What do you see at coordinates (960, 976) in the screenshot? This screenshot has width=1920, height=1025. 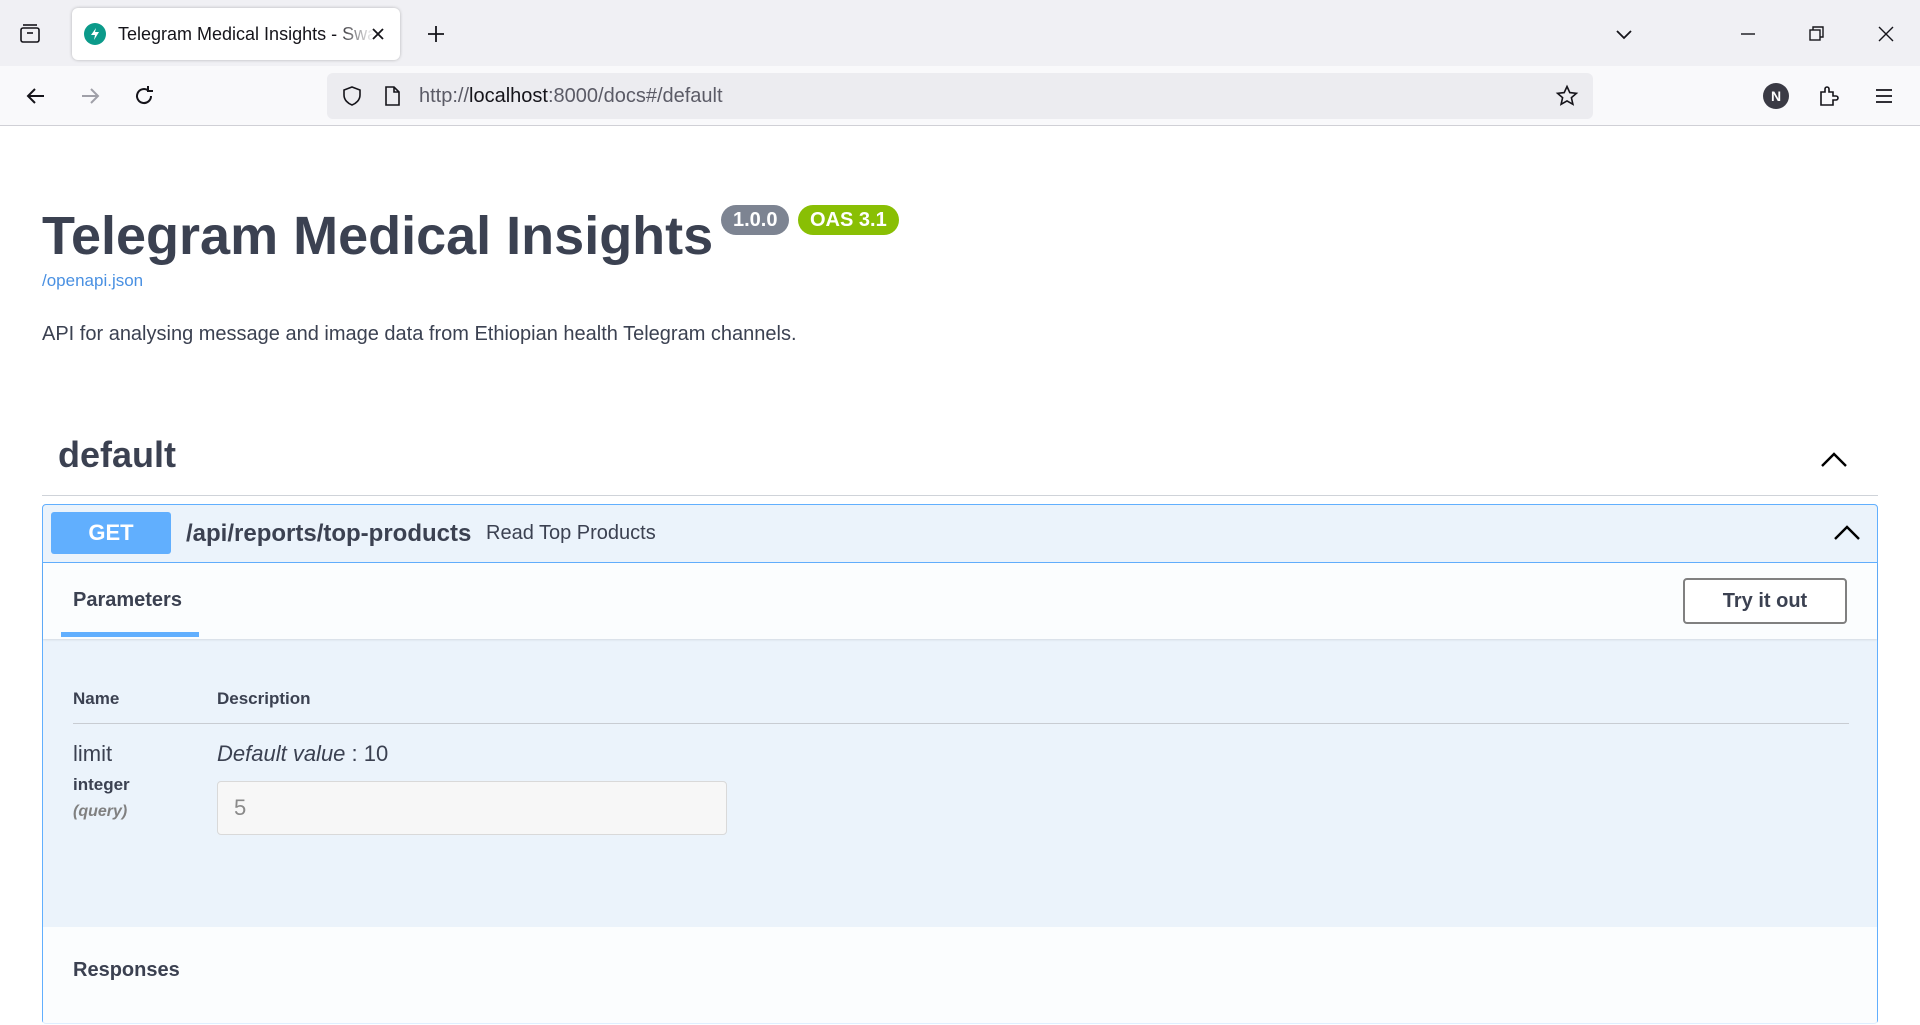 I see `responses-header: Responses` at bounding box center [960, 976].